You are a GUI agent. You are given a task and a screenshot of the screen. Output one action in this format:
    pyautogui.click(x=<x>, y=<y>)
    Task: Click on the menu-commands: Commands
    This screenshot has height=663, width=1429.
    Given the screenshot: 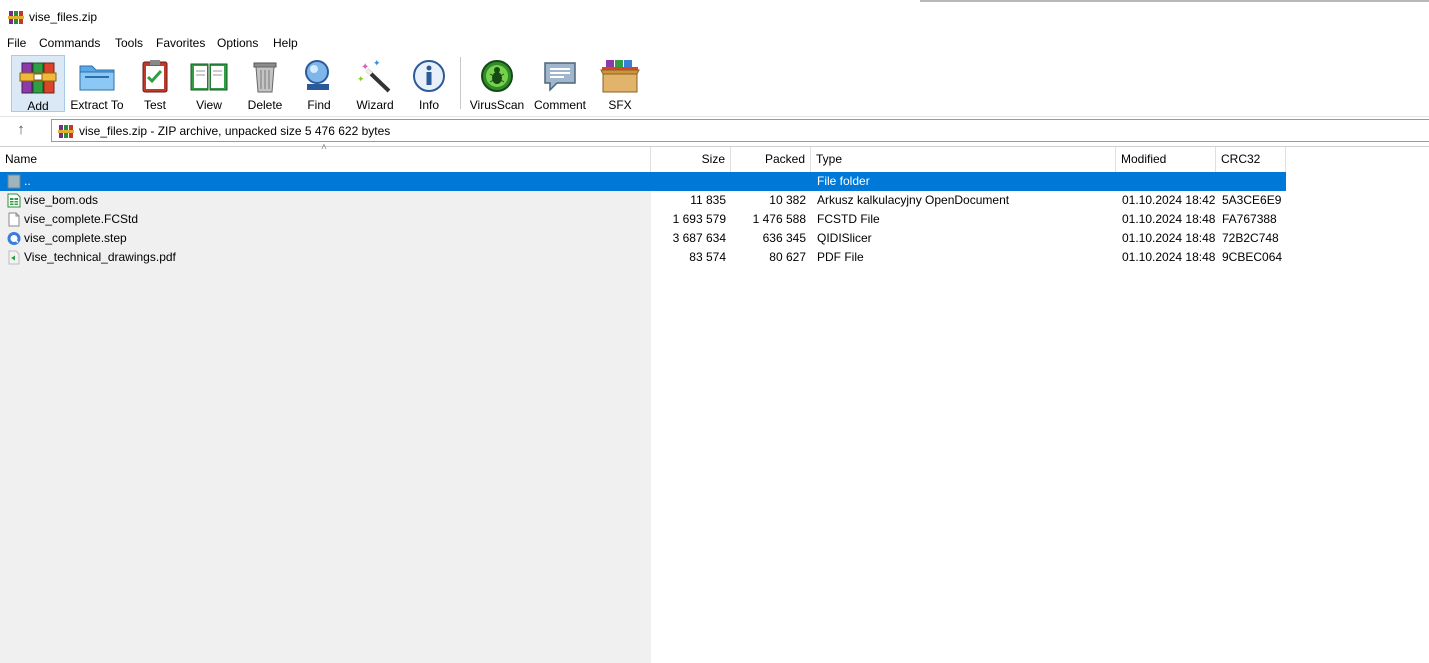 What is the action you would take?
    pyautogui.click(x=69, y=43)
    